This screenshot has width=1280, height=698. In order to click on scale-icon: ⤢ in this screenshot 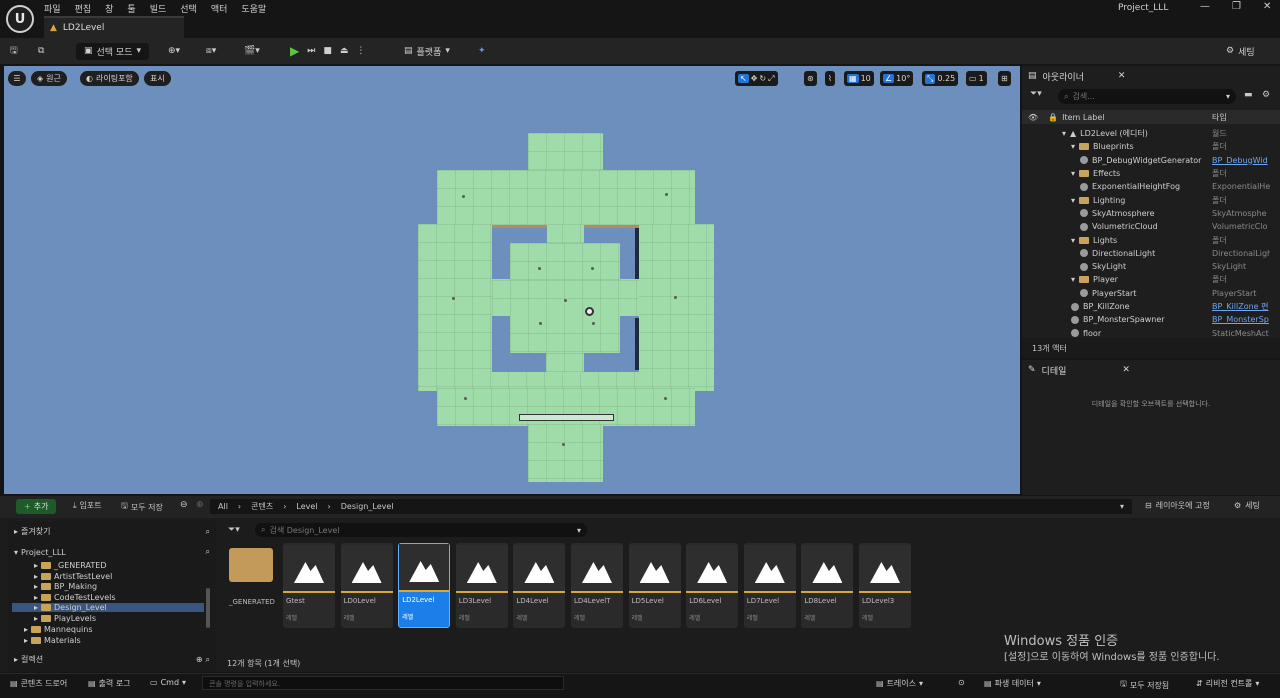, I will do `click(771, 79)`.